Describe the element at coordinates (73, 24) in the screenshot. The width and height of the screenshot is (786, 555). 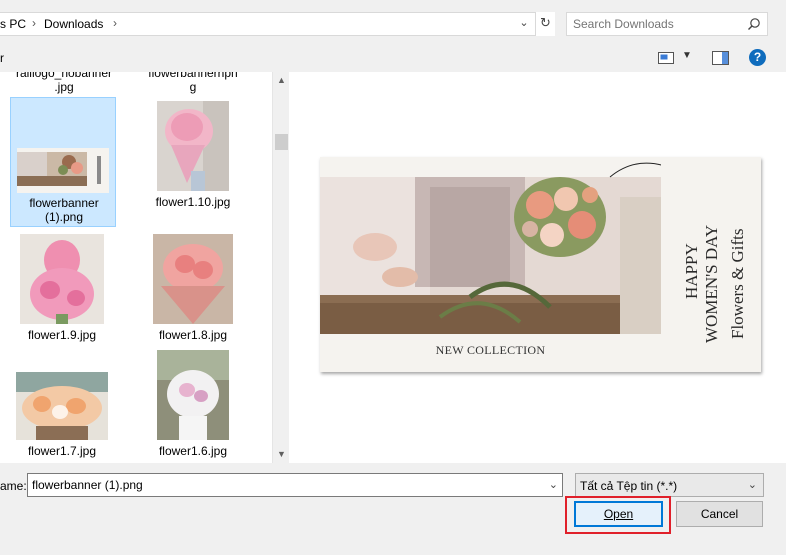
I see `breadcrumb-downloads: Downloads` at that location.